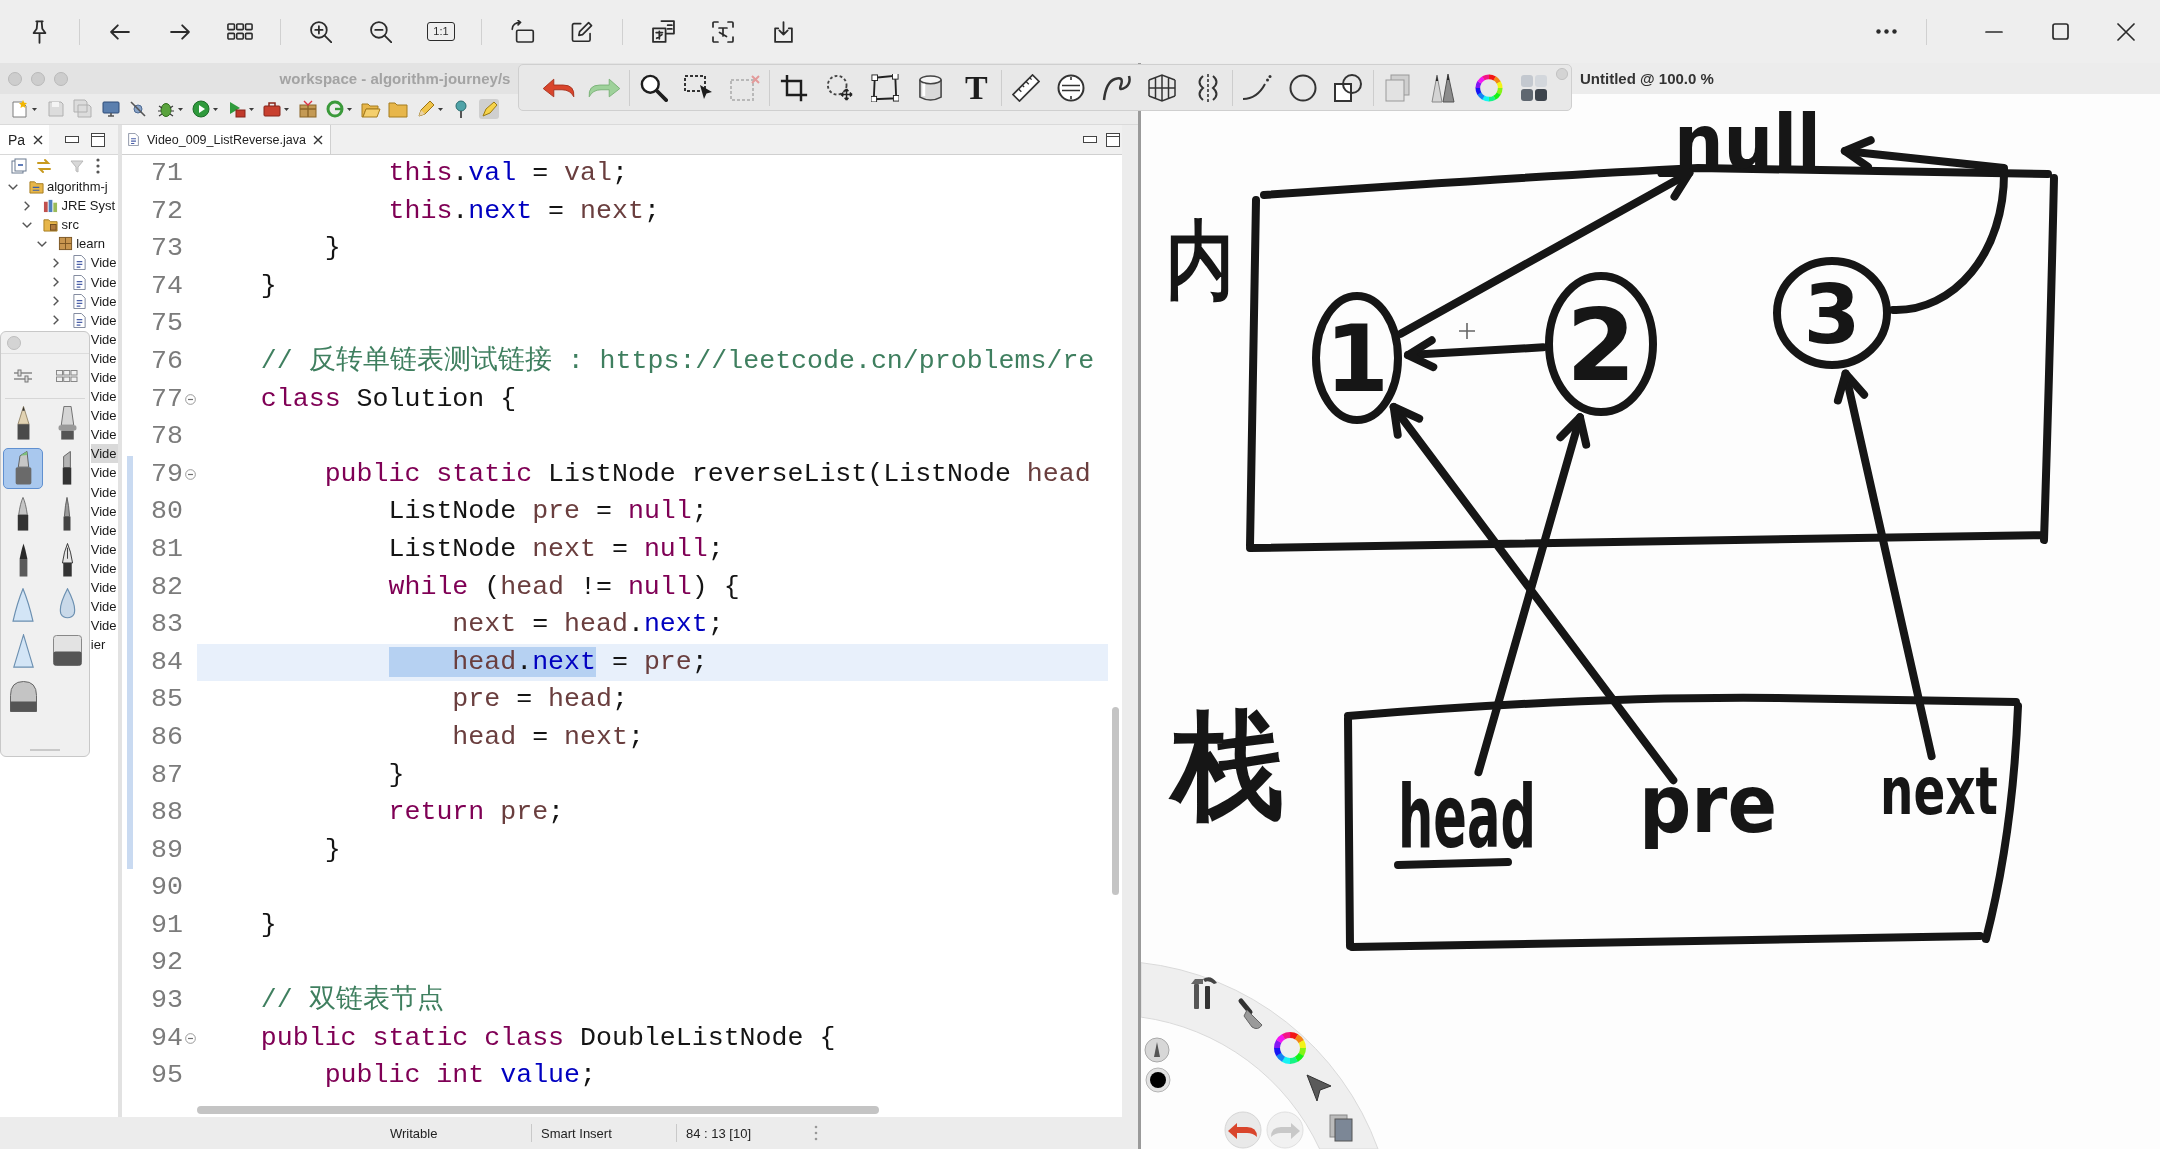 This screenshot has height=1149, width=2160. What do you see at coordinates (104, 645) in the screenshot?
I see `tree-item: ier` at bounding box center [104, 645].